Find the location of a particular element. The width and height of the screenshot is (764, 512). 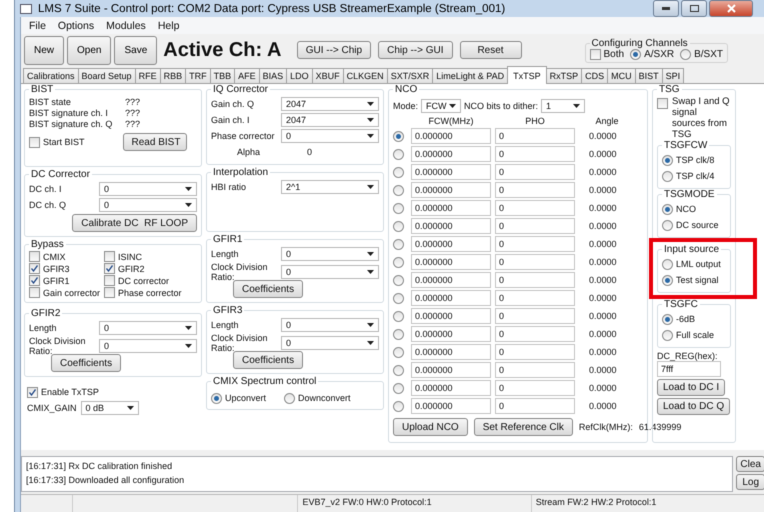

tab: CDS is located at coordinates (594, 75).